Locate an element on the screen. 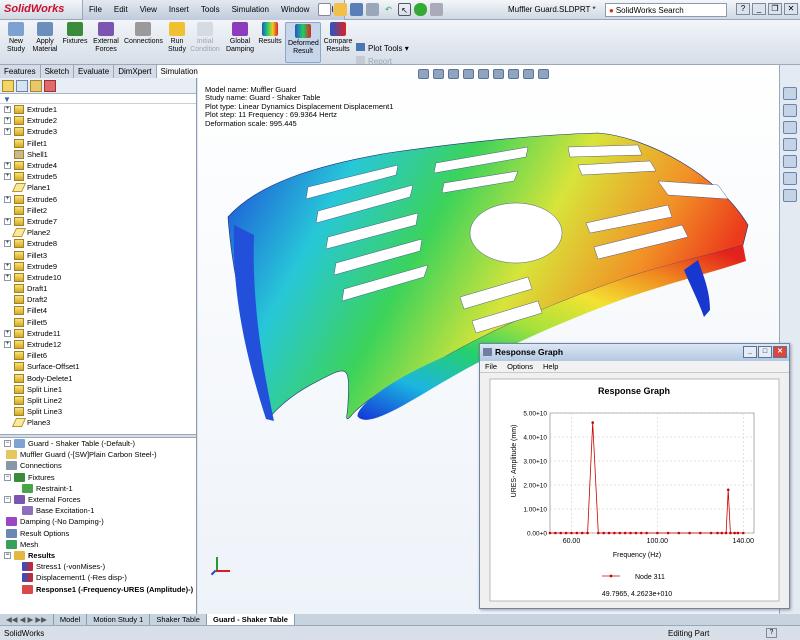 This screenshot has width=800, height=640. response-menu-help: Help is located at coordinates (550, 366).